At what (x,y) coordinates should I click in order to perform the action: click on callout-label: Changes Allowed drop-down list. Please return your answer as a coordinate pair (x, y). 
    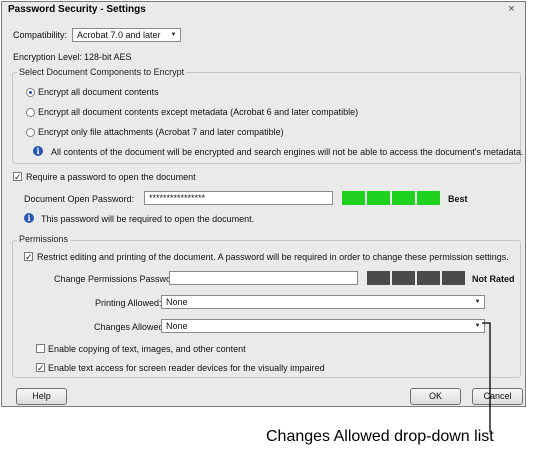
    Looking at the image, I should click on (380, 436).